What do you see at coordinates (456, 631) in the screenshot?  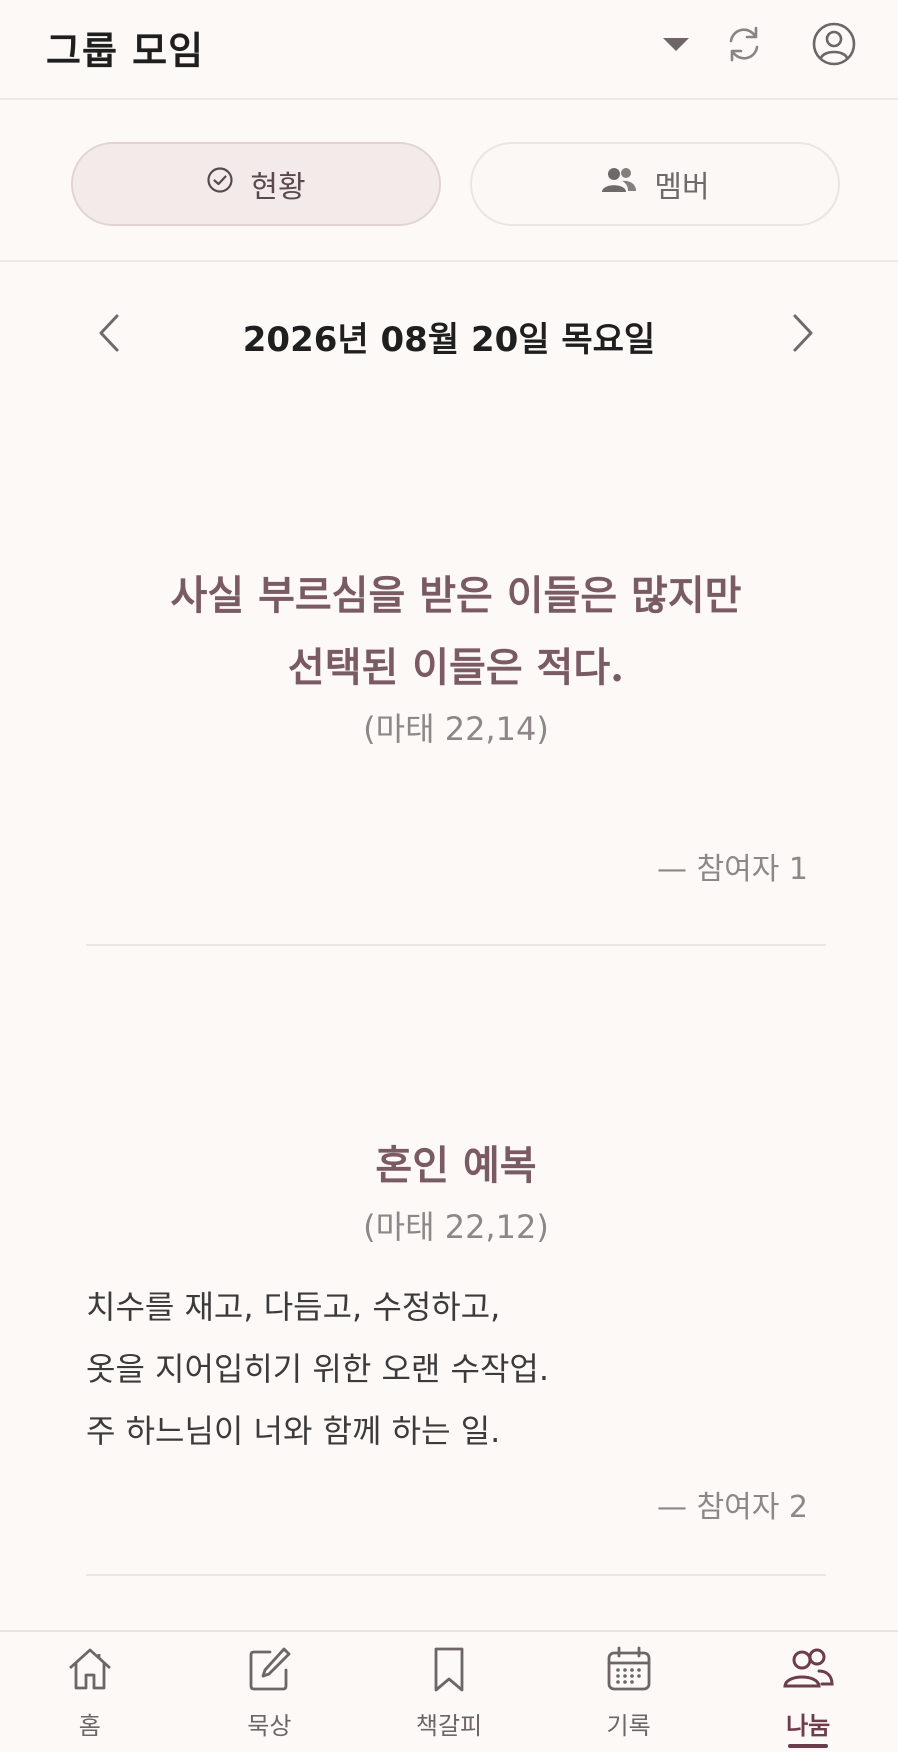 I see `post-title: 사실 부르심을 받은 이들은 많지만 선택된 이들은 적다.` at bounding box center [456, 631].